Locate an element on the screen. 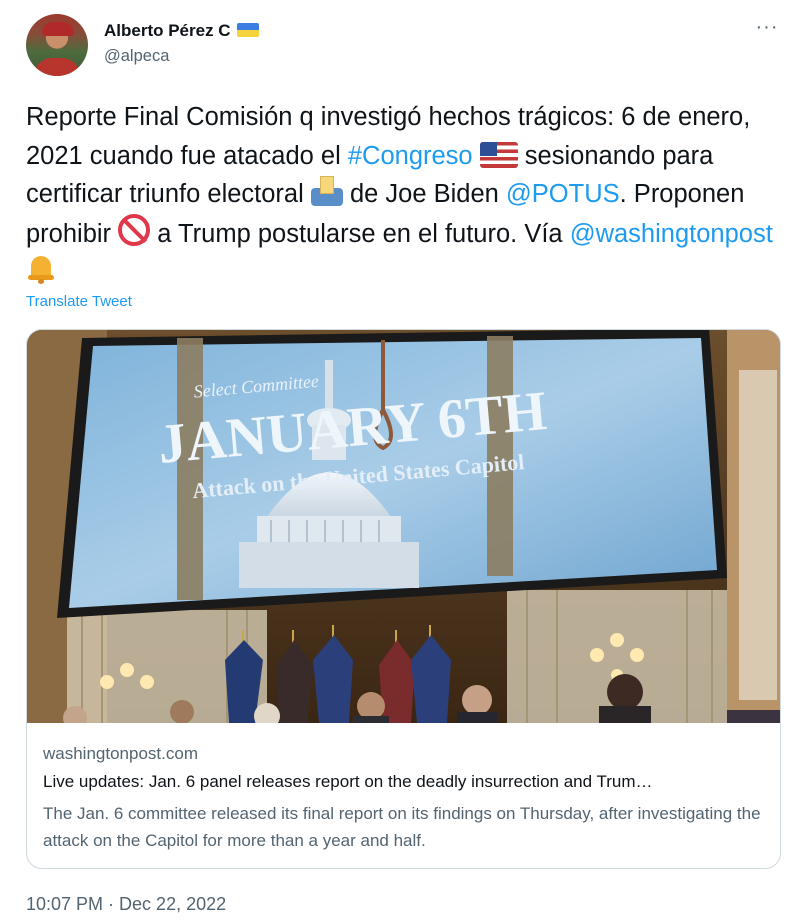  author-handle: @alpeca is located at coordinates (136, 56).